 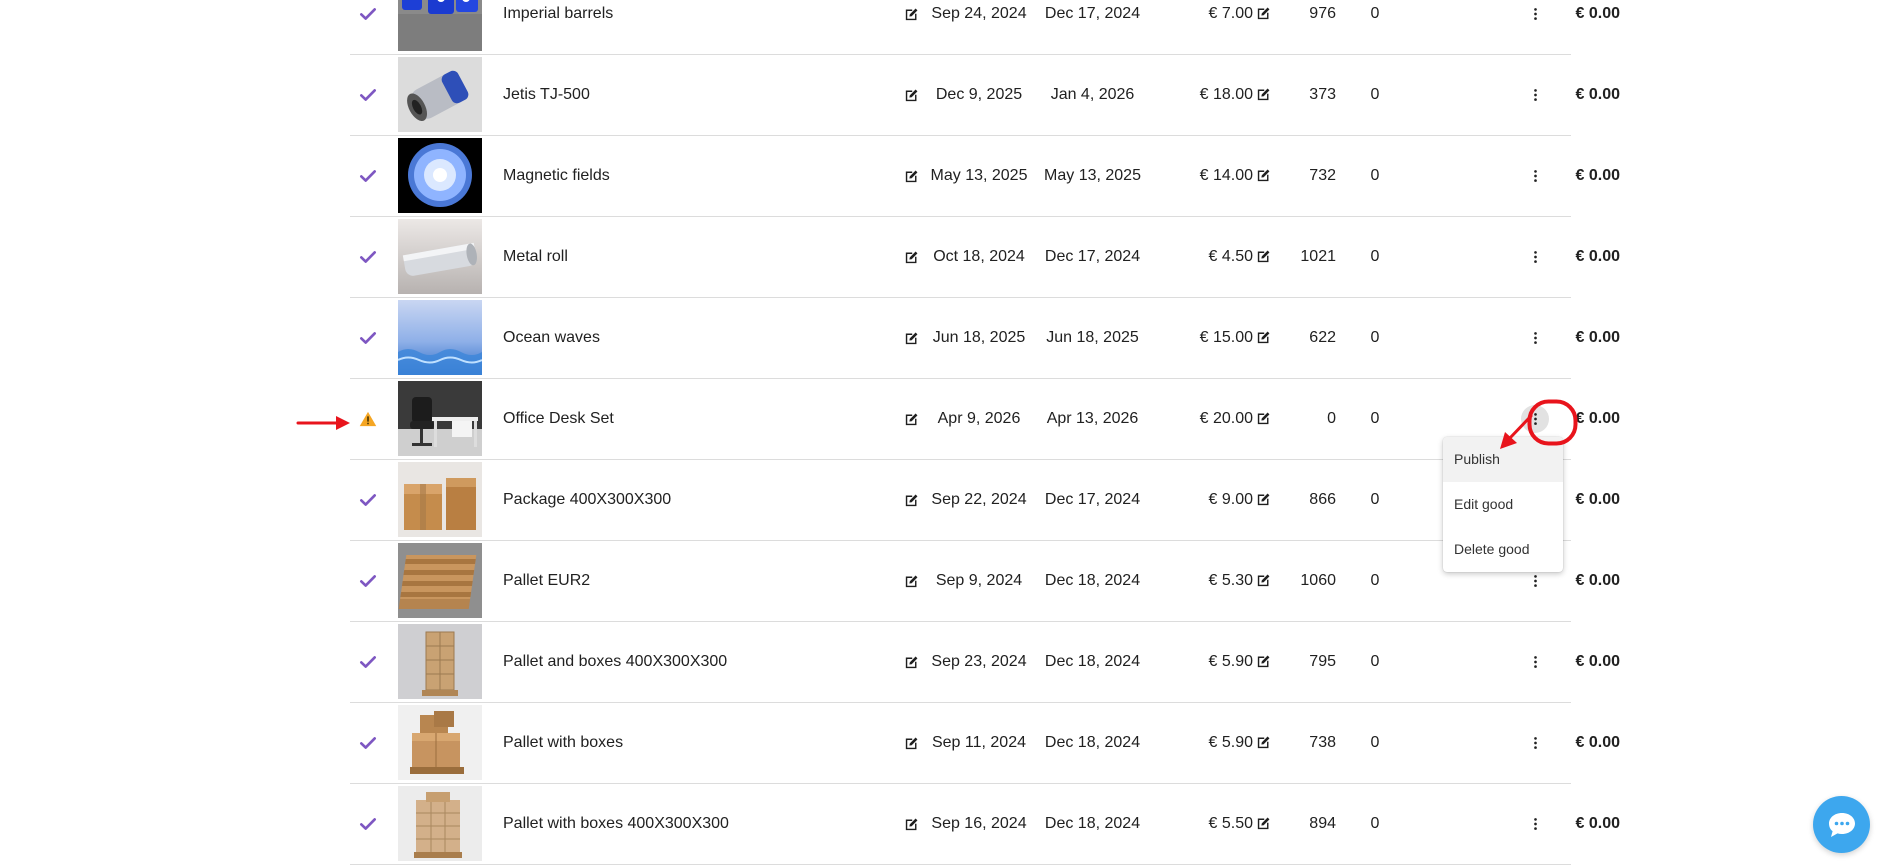 I want to click on product-name: Pallet with boxes, so click(x=563, y=743).